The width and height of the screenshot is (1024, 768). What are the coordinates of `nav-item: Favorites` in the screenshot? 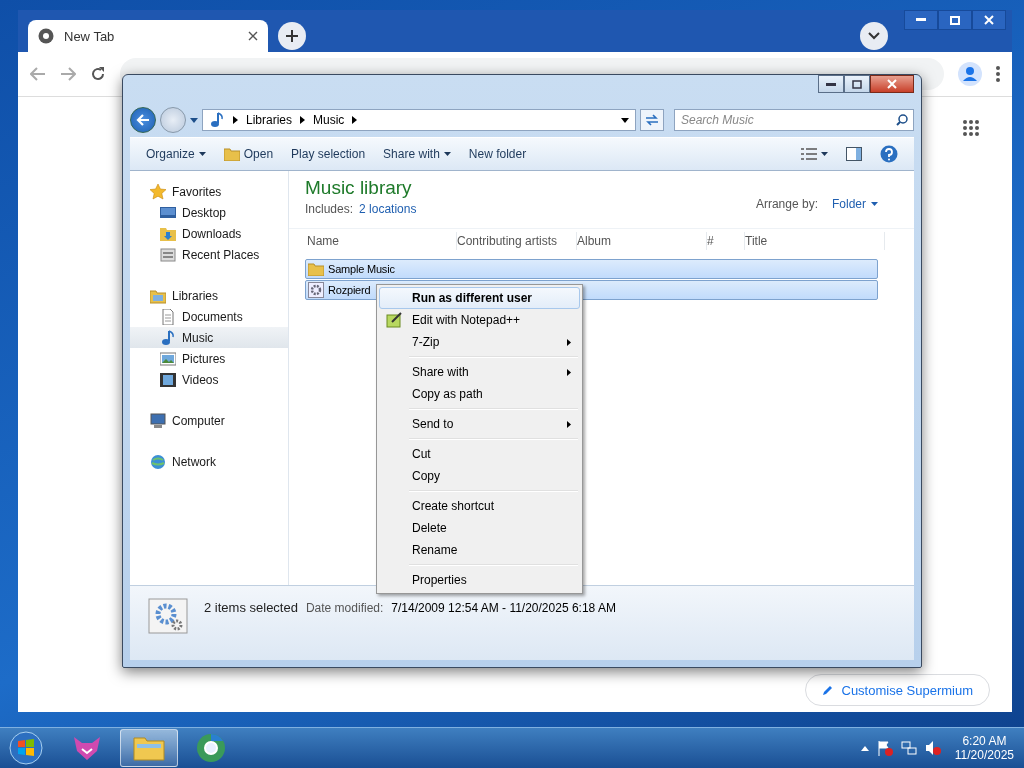 It's located at (209, 191).